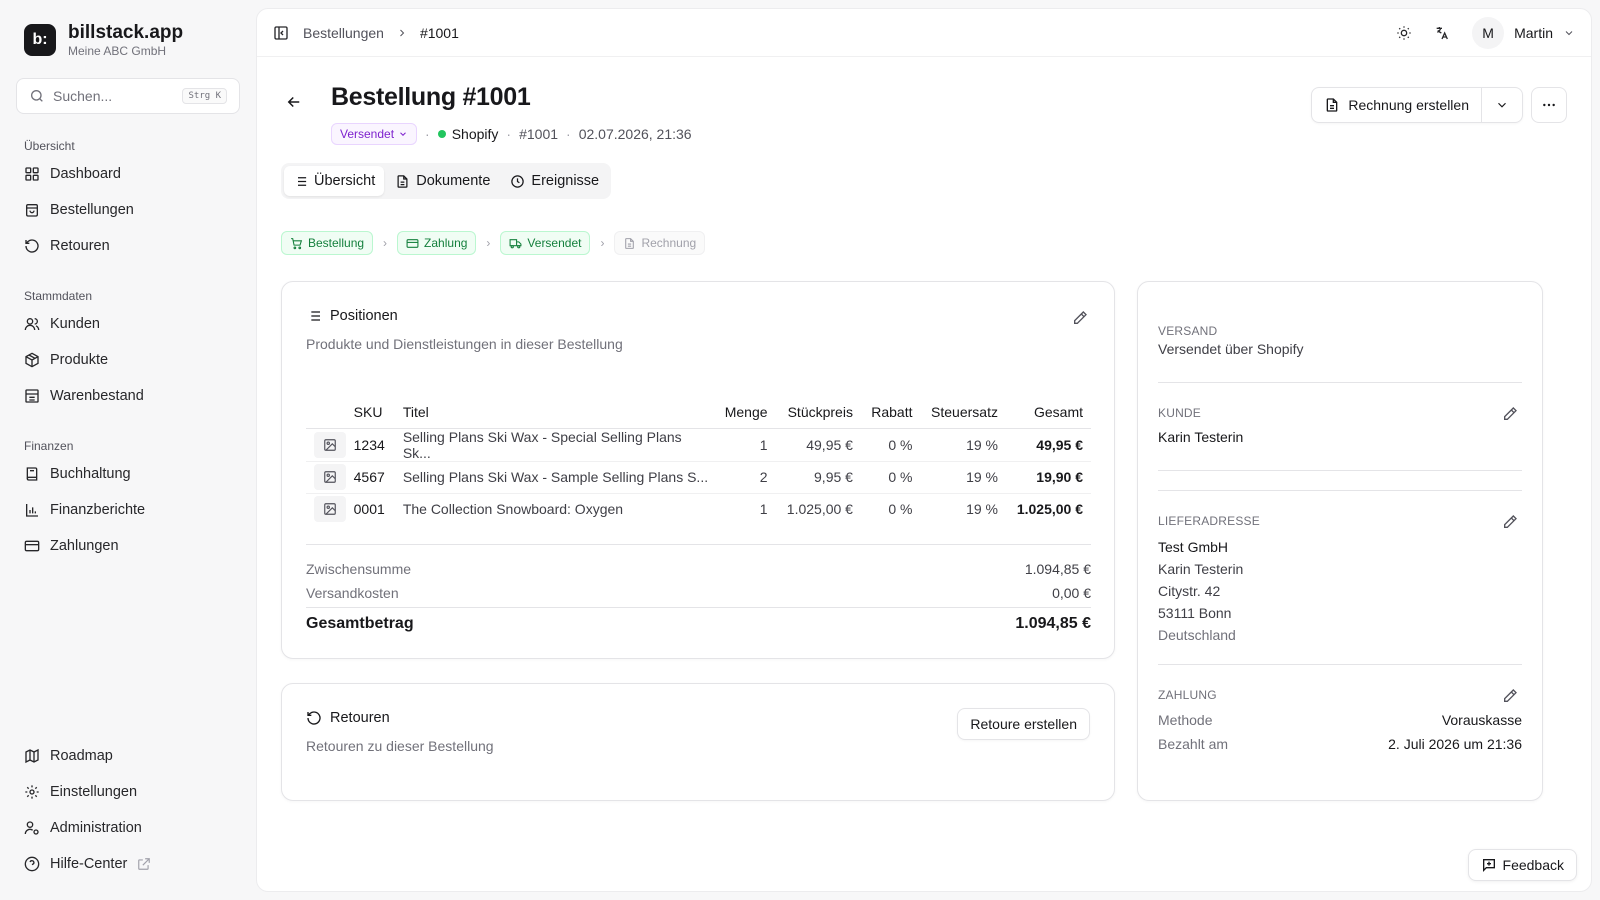 Image resolution: width=1600 pixels, height=900 pixels. Describe the element at coordinates (128, 828) in the screenshot. I see `sidebar-item-administration: Administration` at that location.